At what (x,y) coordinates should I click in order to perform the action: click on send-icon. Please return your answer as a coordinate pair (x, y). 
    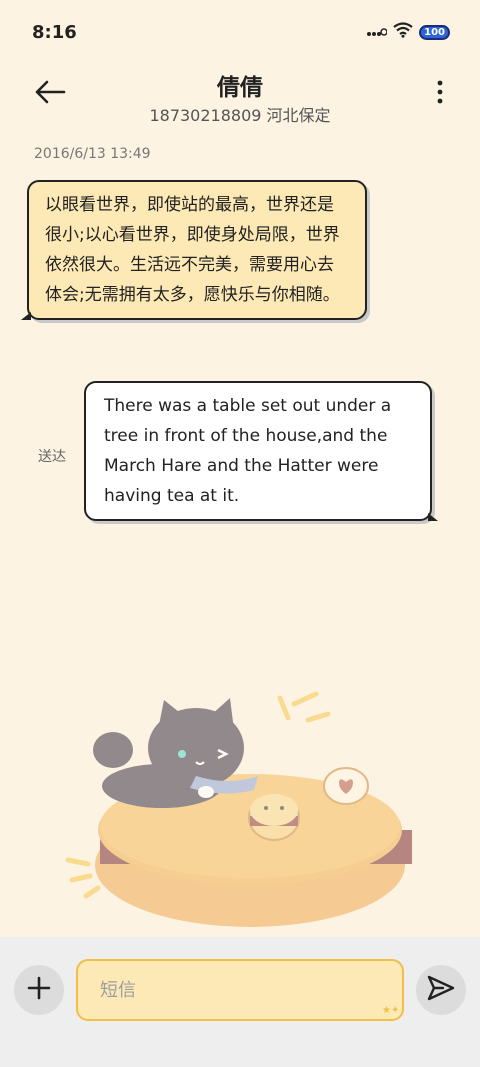
    Looking at the image, I should click on (441, 990).